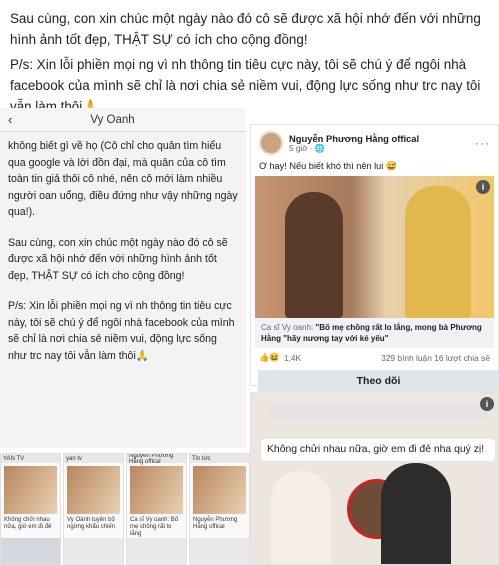 This screenshot has height=565, width=499. I want to click on reaction-bar: 👍😆 1,4K 329 bình luận 16 lượt chia sẻ, so click(374, 357).